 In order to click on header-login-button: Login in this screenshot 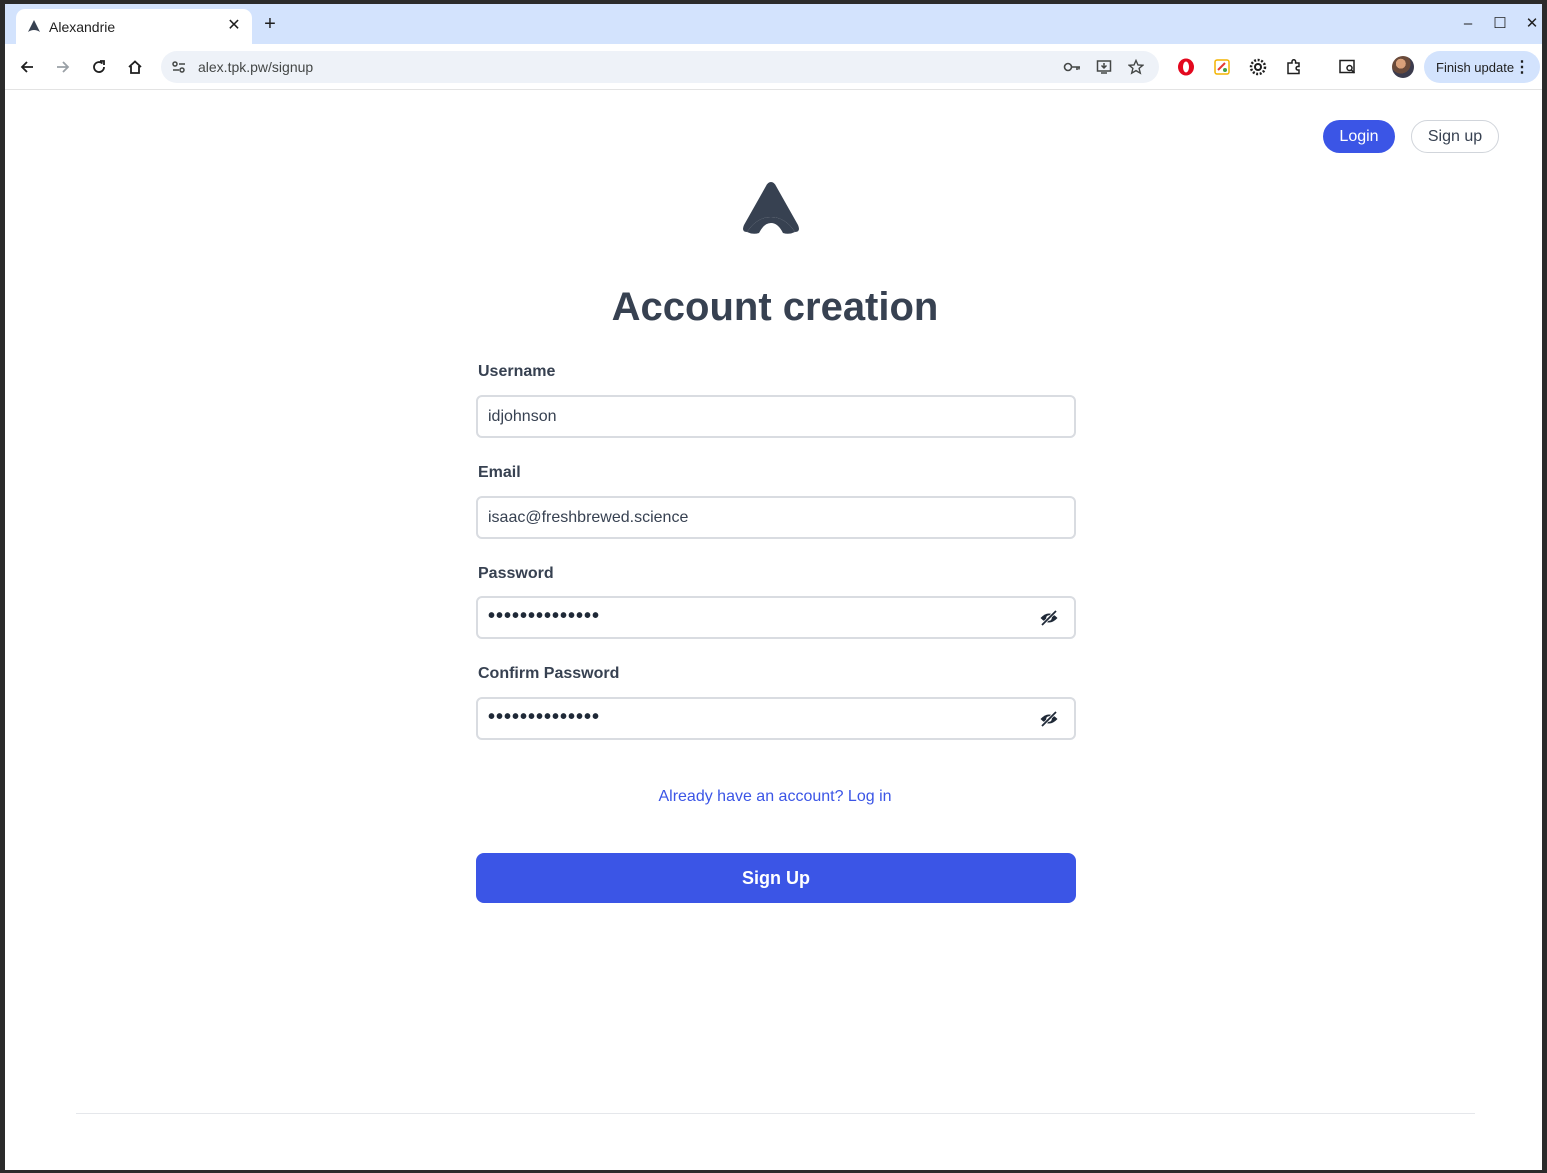, I will do `click(1359, 136)`.